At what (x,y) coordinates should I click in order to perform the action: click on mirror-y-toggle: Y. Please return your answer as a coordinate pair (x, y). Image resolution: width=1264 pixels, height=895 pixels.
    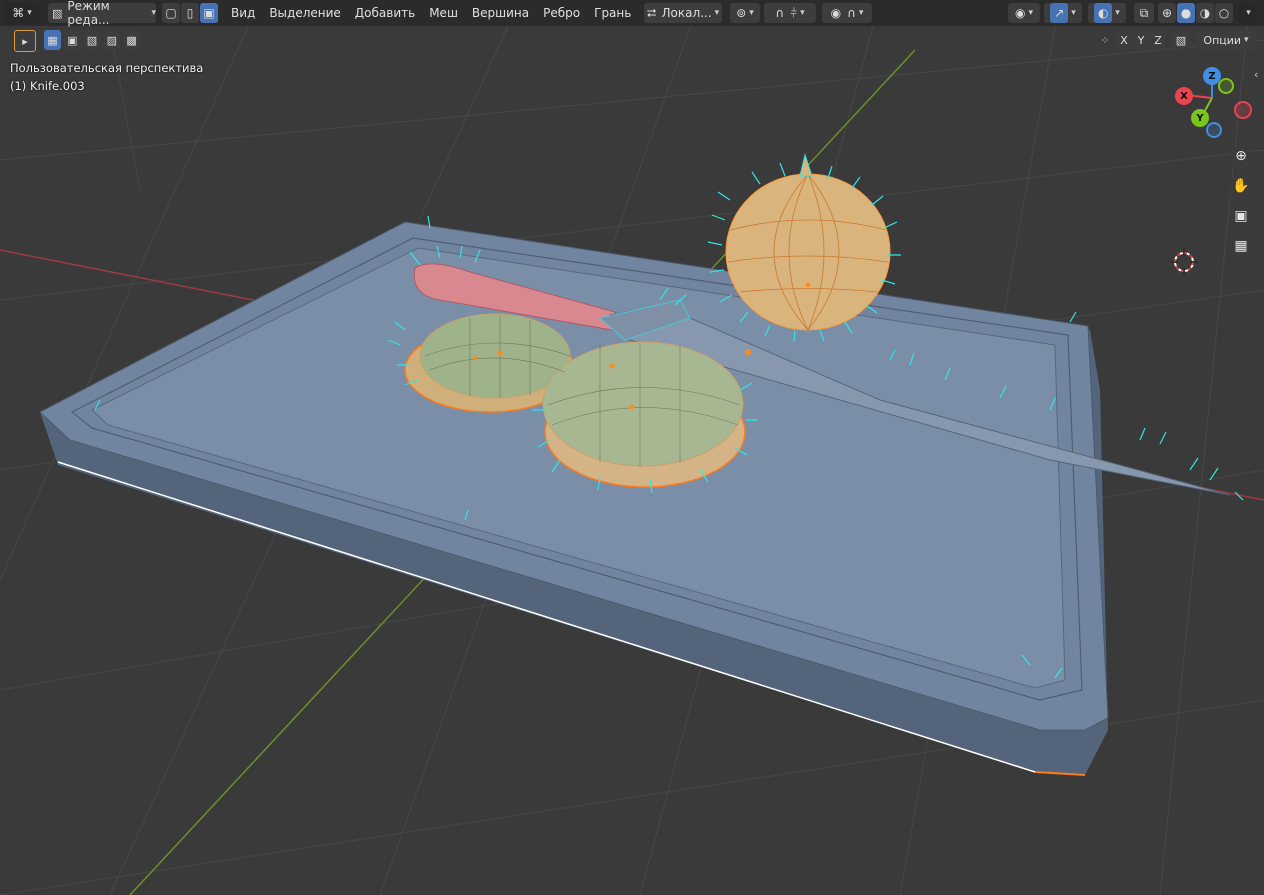
    Looking at the image, I should click on (1141, 40).